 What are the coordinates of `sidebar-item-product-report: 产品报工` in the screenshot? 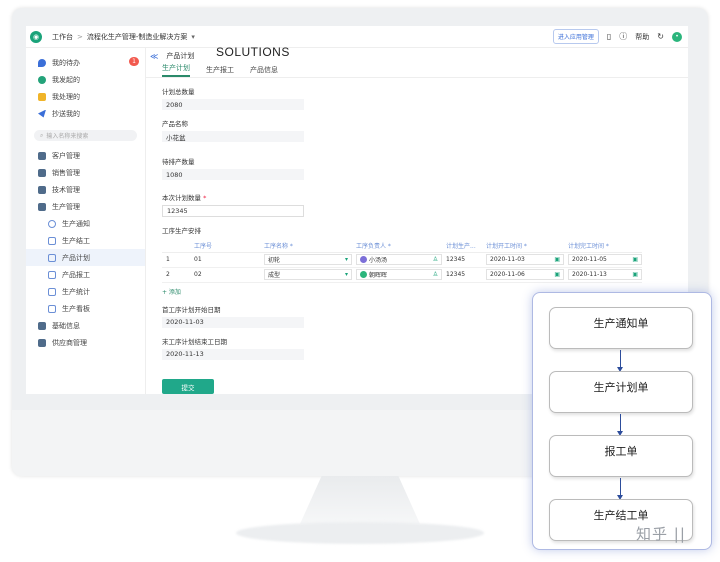 It's located at (85, 274).